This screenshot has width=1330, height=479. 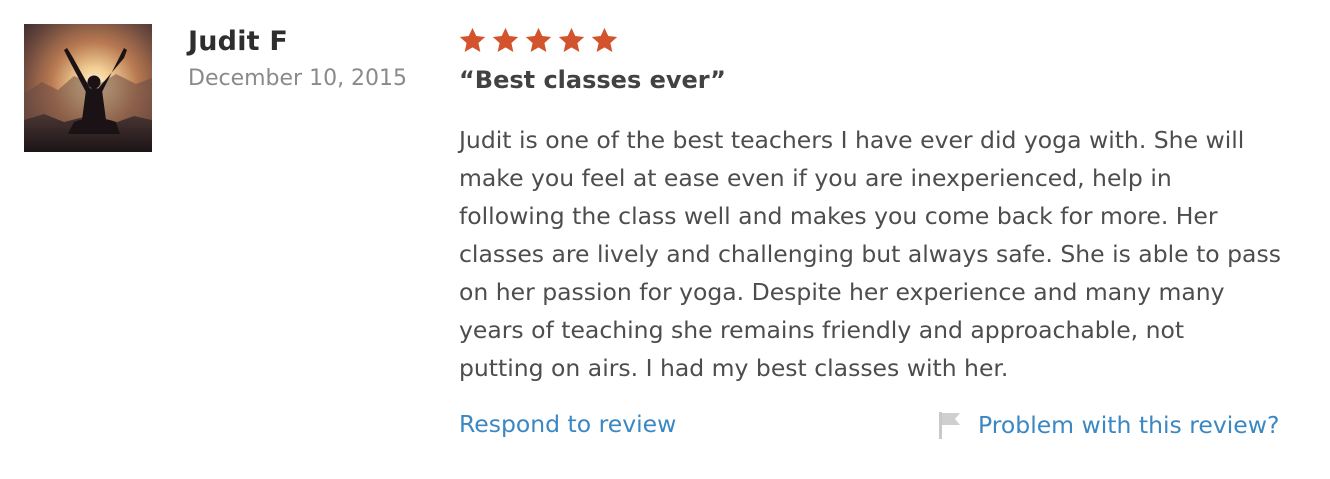 What do you see at coordinates (1128, 425) in the screenshot?
I see `problem-with-review-link: Problem with this review?` at bounding box center [1128, 425].